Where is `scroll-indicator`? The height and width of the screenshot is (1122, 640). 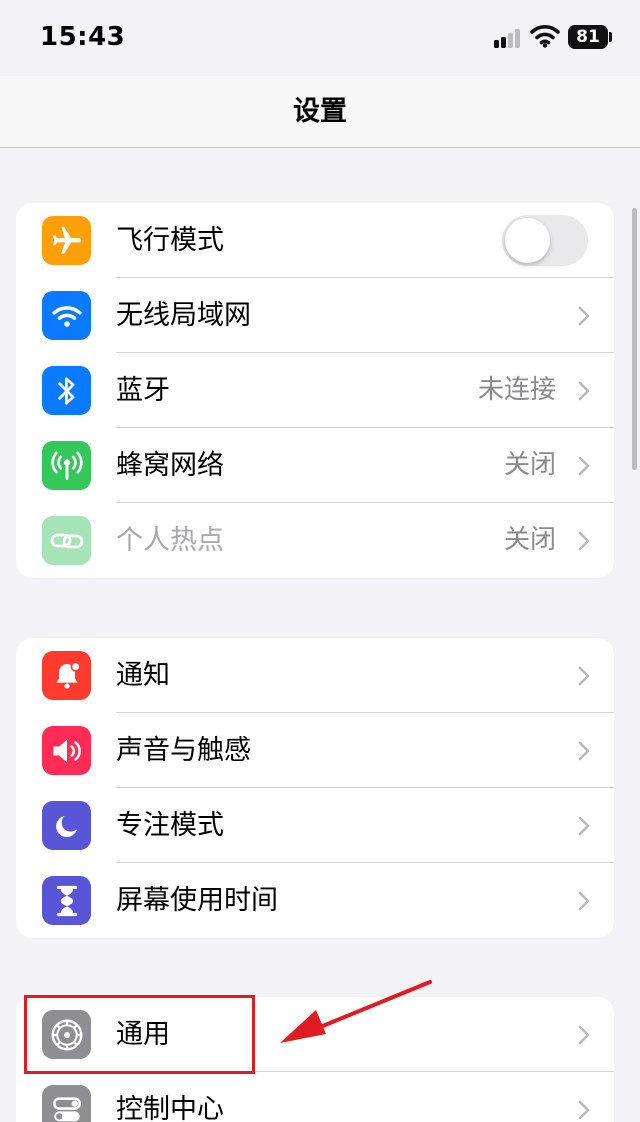
scroll-indicator is located at coordinates (634, 339).